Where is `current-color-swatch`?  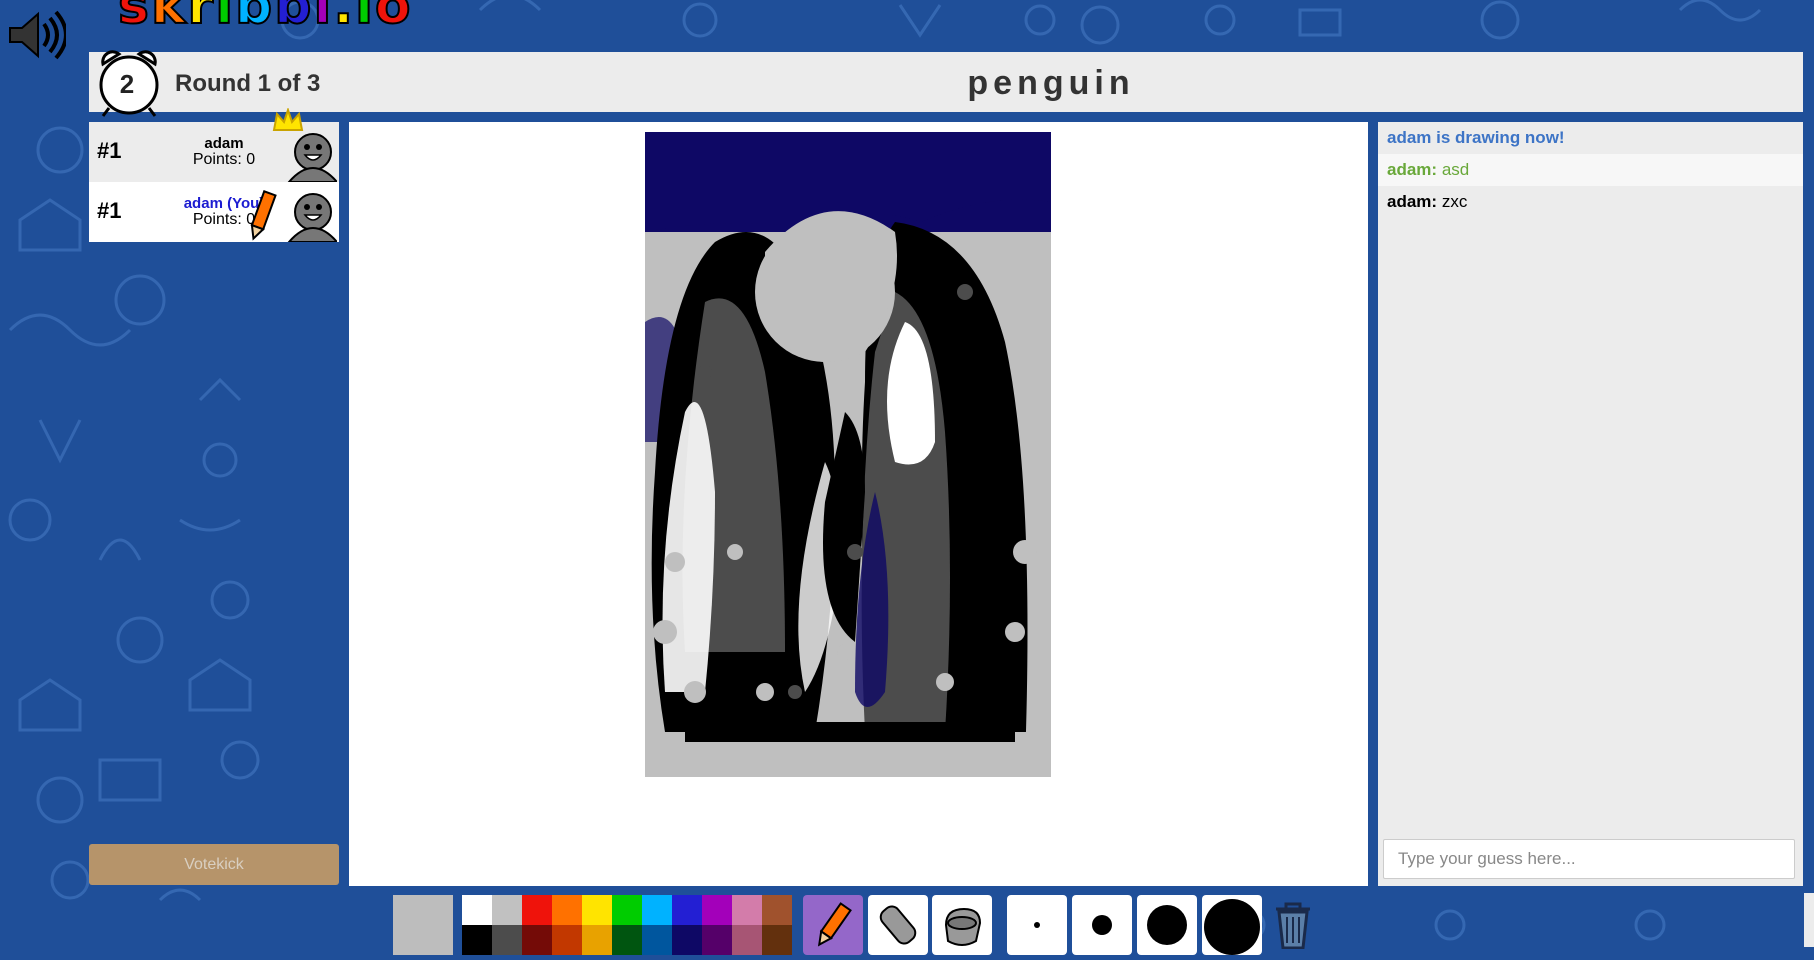 current-color-swatch is located at coordinates (423, 925).